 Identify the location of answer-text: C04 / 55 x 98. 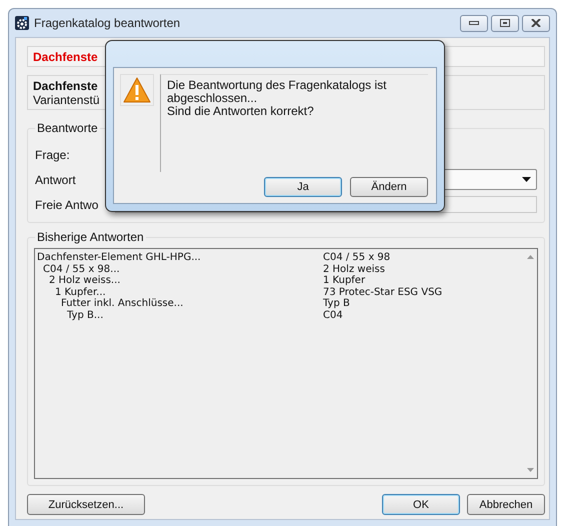
(356, 258).